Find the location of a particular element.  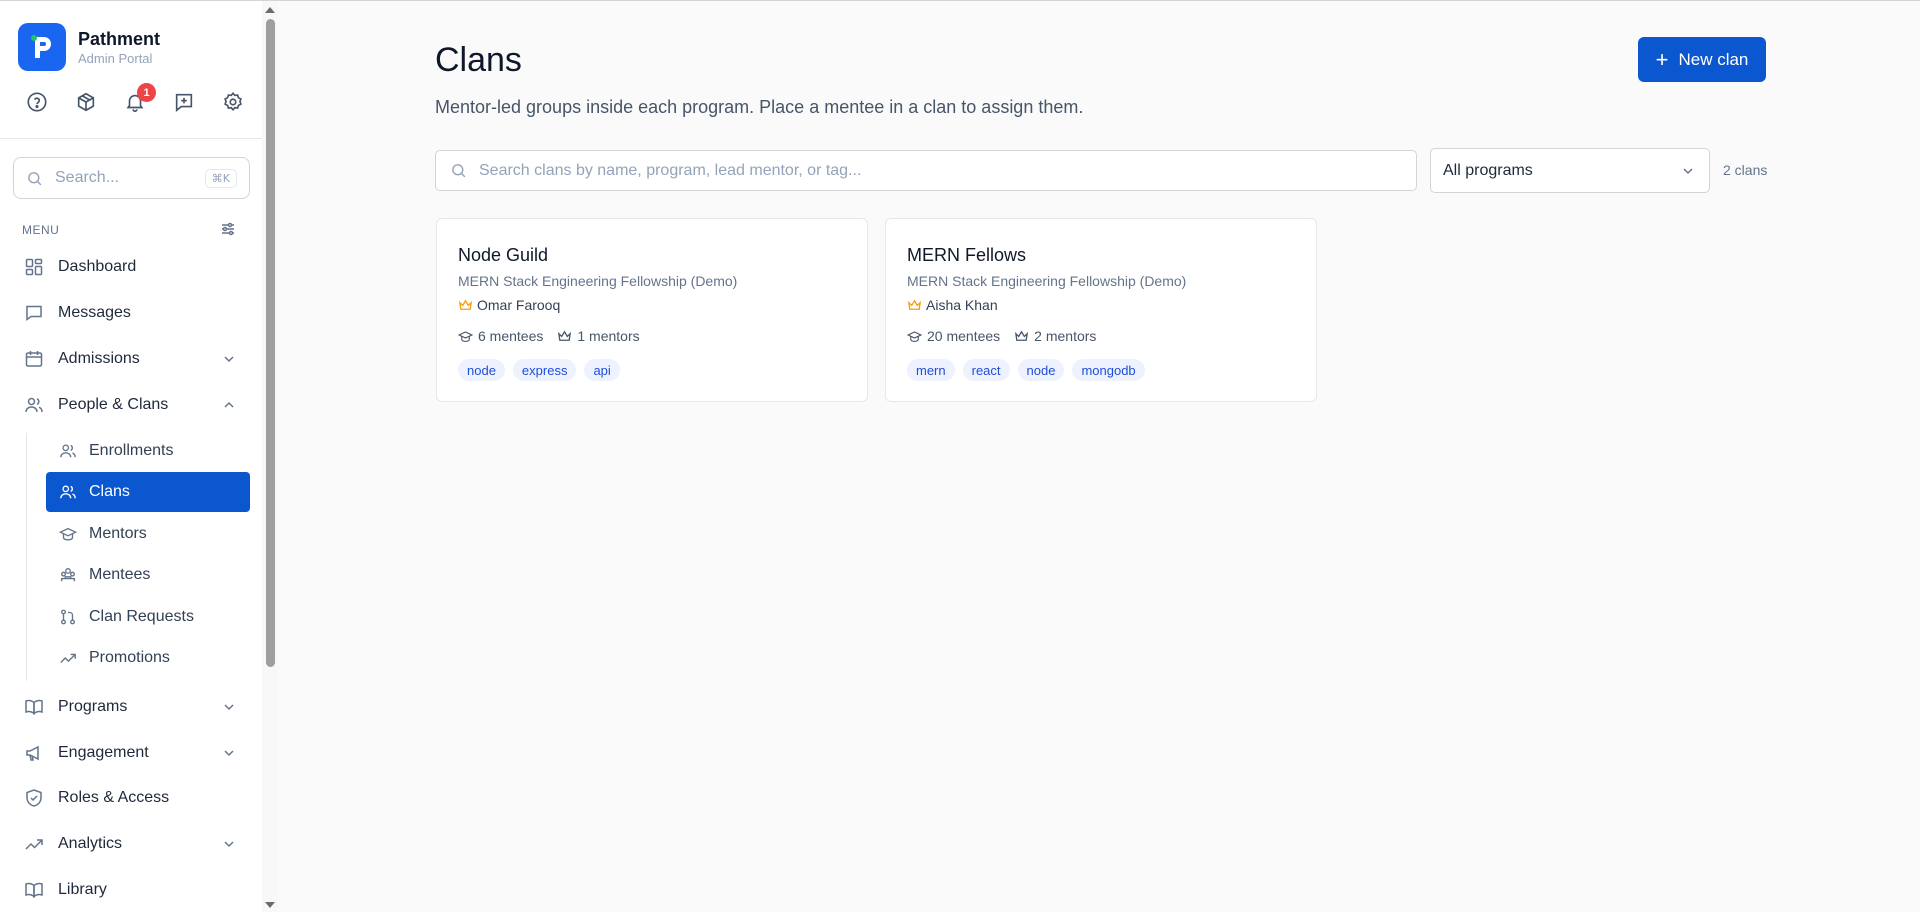

nav-label: Messages is located at coordinates (94, 312).